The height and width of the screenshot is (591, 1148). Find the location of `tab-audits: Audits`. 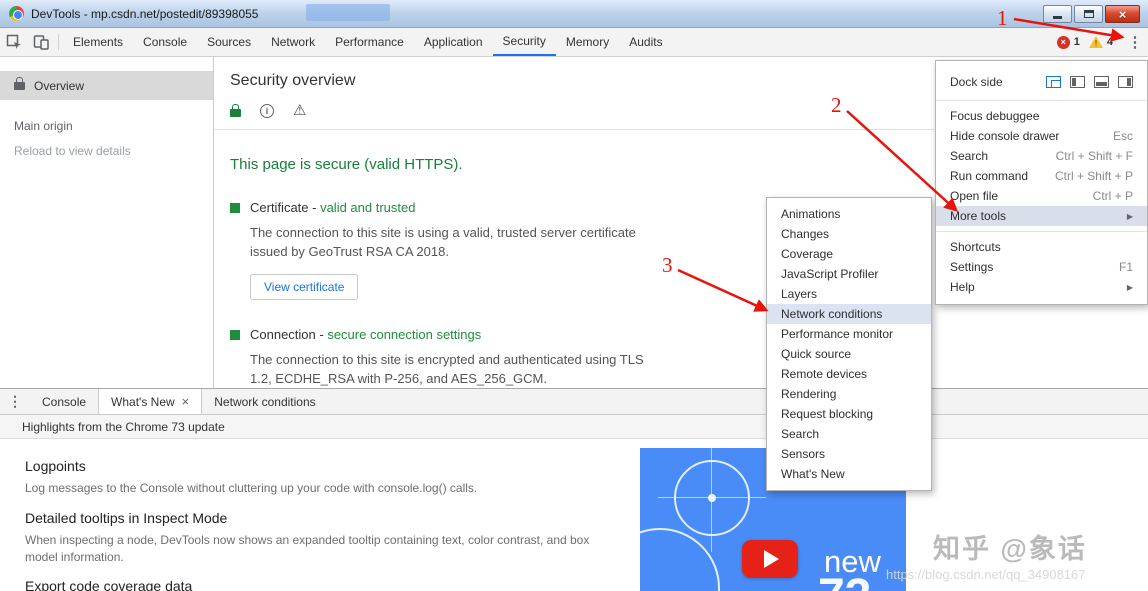

tab-audits: Audits is located at coordinates (645, 42).